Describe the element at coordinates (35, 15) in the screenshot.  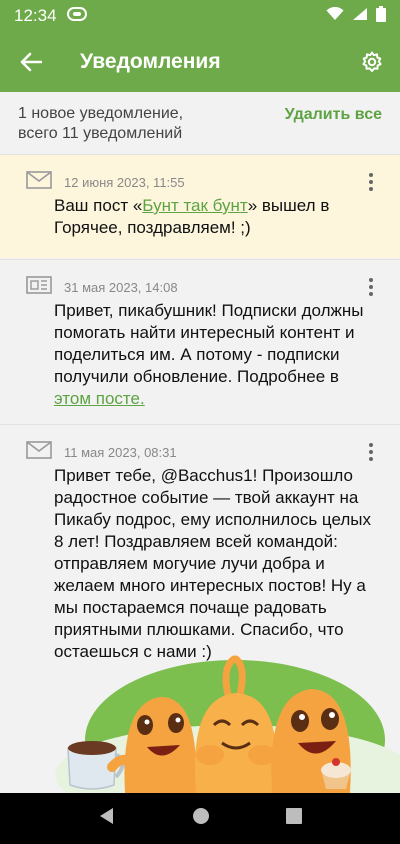
I see `status-time: 12:34` at that location.